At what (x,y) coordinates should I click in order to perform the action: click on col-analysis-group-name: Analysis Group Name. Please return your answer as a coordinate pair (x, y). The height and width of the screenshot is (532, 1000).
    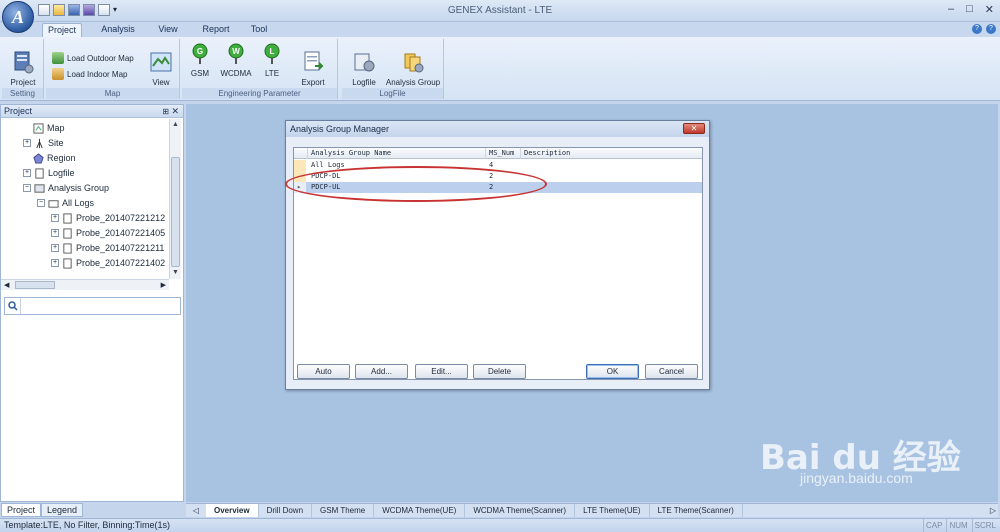
    Looking at the image, I should click on (397, 153).